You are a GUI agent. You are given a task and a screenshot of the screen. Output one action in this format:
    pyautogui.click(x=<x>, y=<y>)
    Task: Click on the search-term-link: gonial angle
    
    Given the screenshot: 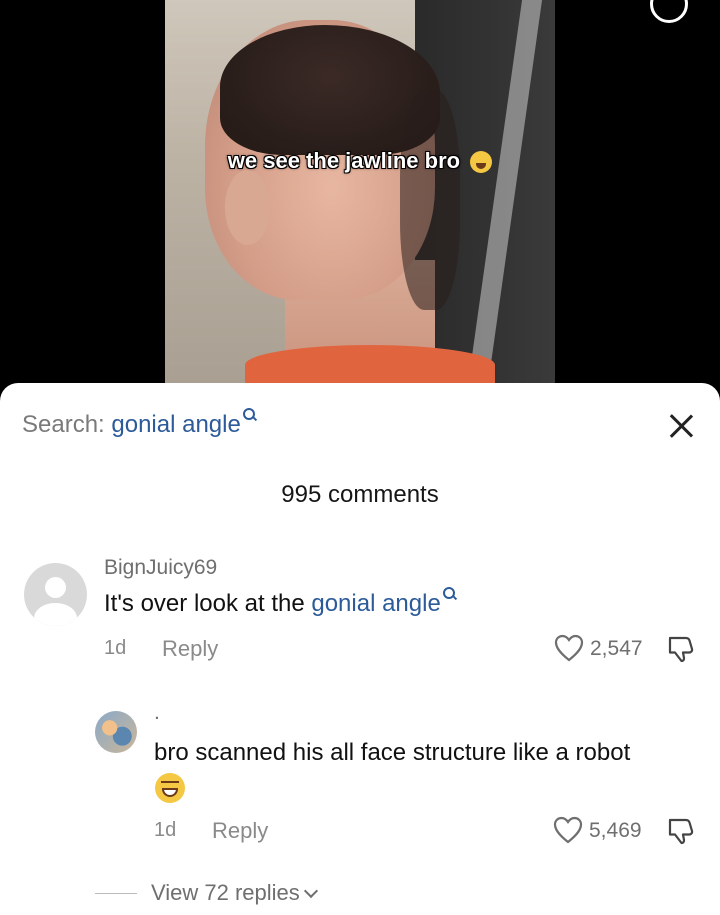 What is the action you would take?
    pyautogui.click(x=175, y=424)
    